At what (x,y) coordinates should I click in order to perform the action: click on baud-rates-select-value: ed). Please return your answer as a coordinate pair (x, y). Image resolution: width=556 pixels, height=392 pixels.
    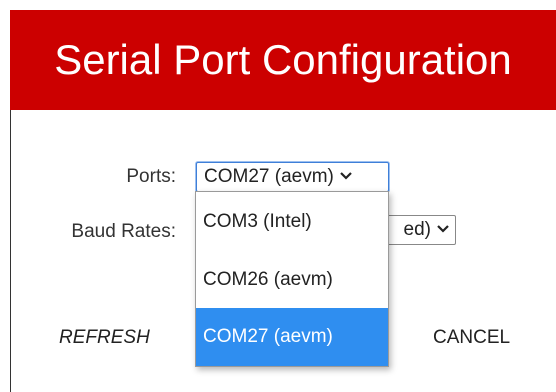
    Looking at the image, I should click on (417, 229).